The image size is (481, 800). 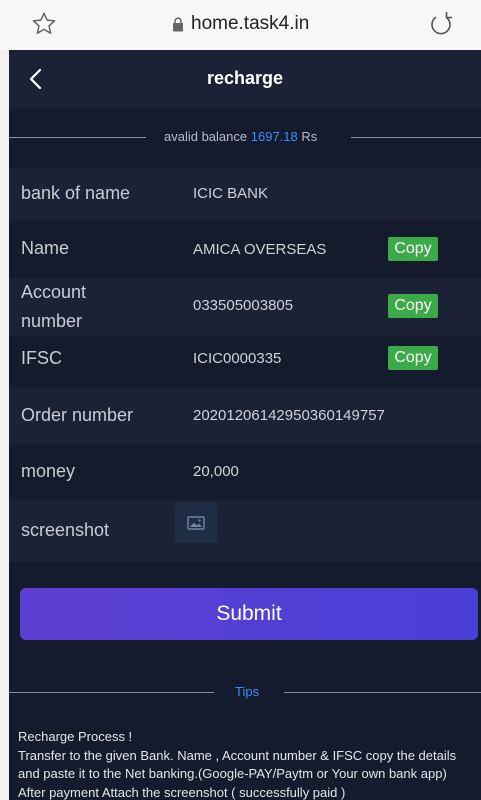 I want to click on row-bank-name: bank of name ICIC BANK, so click(x=245, y=194).